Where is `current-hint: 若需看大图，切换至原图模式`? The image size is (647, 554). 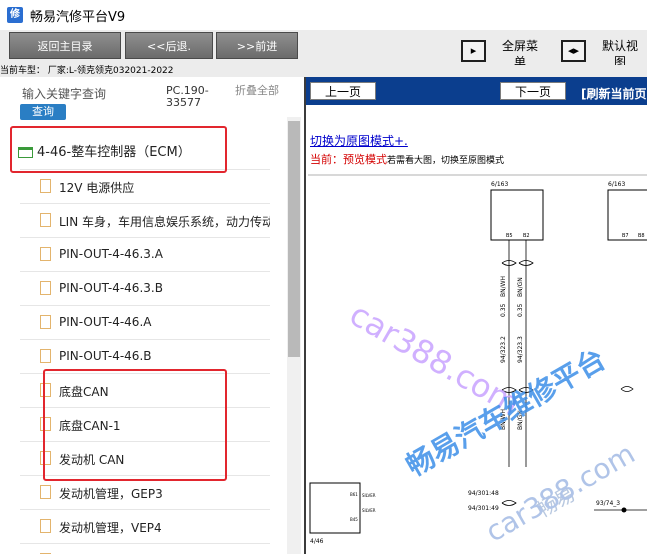 current-hint: 若需看大图，切换至原图模式 is located at coordinates (446, 161).